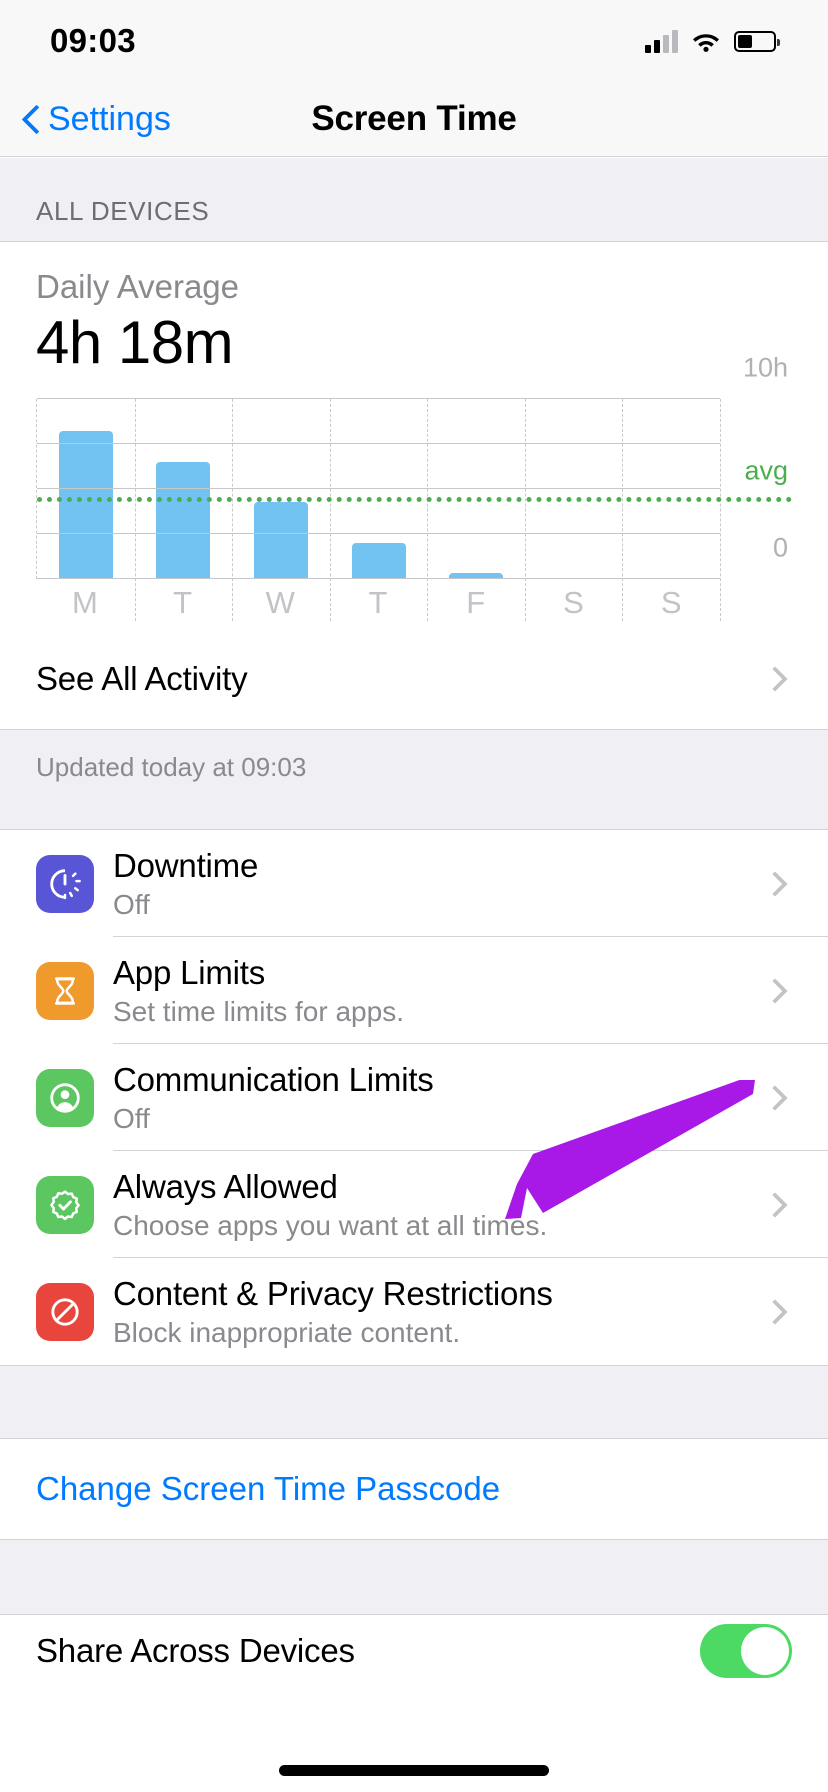 Image resolution: width=828 pixels, height=1792 pixels. What do you see at coordinates (258, 1011) in the screenshot?
I see `settings-row-subtitle: Set time limits for apps.` at bounding box center [258, 1011].